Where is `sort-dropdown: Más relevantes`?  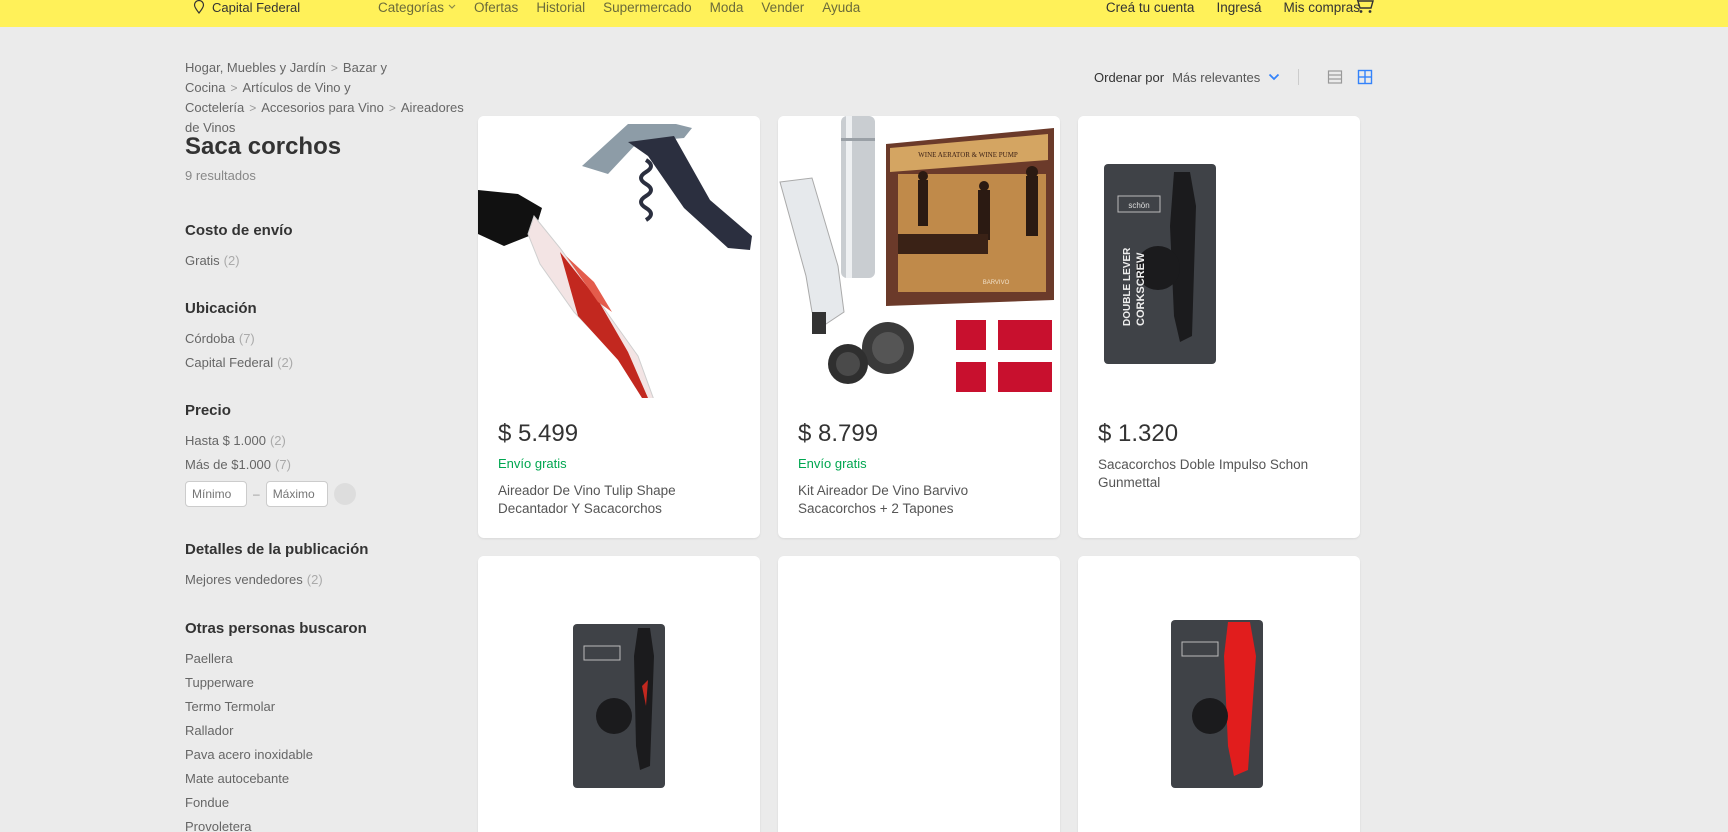
sort-dropdown: Más relevantes is located at coordinates (1226, 77).